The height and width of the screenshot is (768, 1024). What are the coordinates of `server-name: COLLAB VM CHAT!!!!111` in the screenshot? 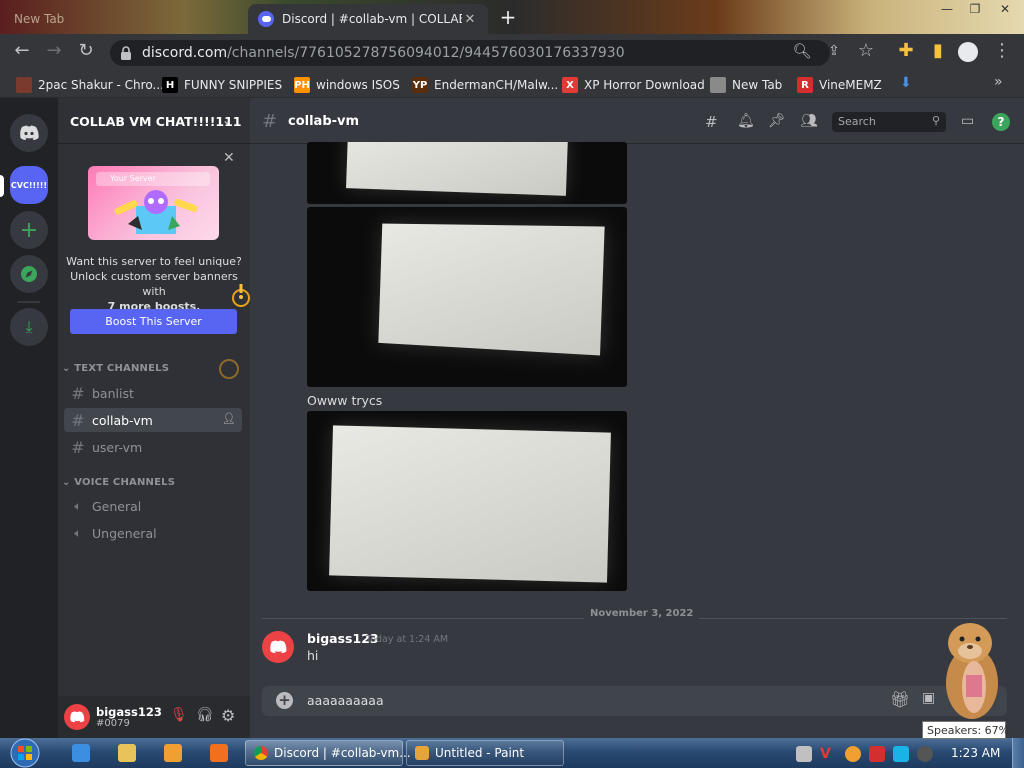 It's located at (156, 121).